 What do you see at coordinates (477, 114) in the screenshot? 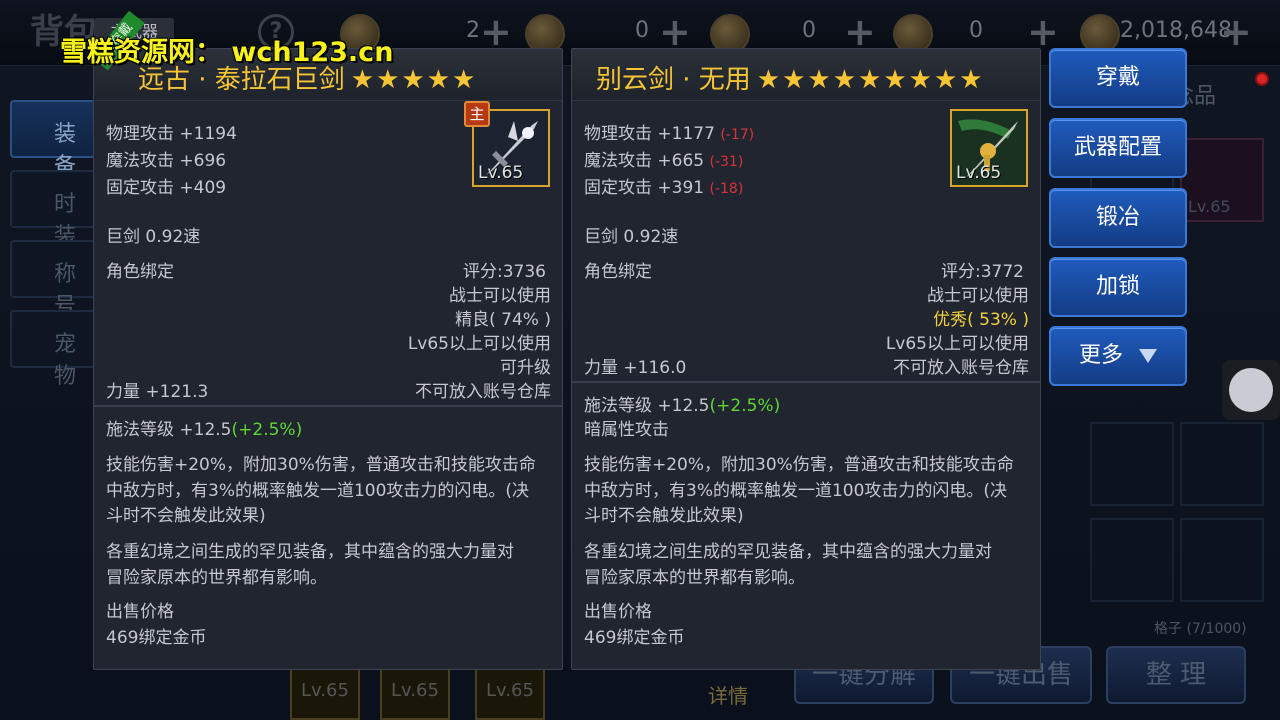
I see `main-weapon-badge: 主` at bounding box center [477, 114].